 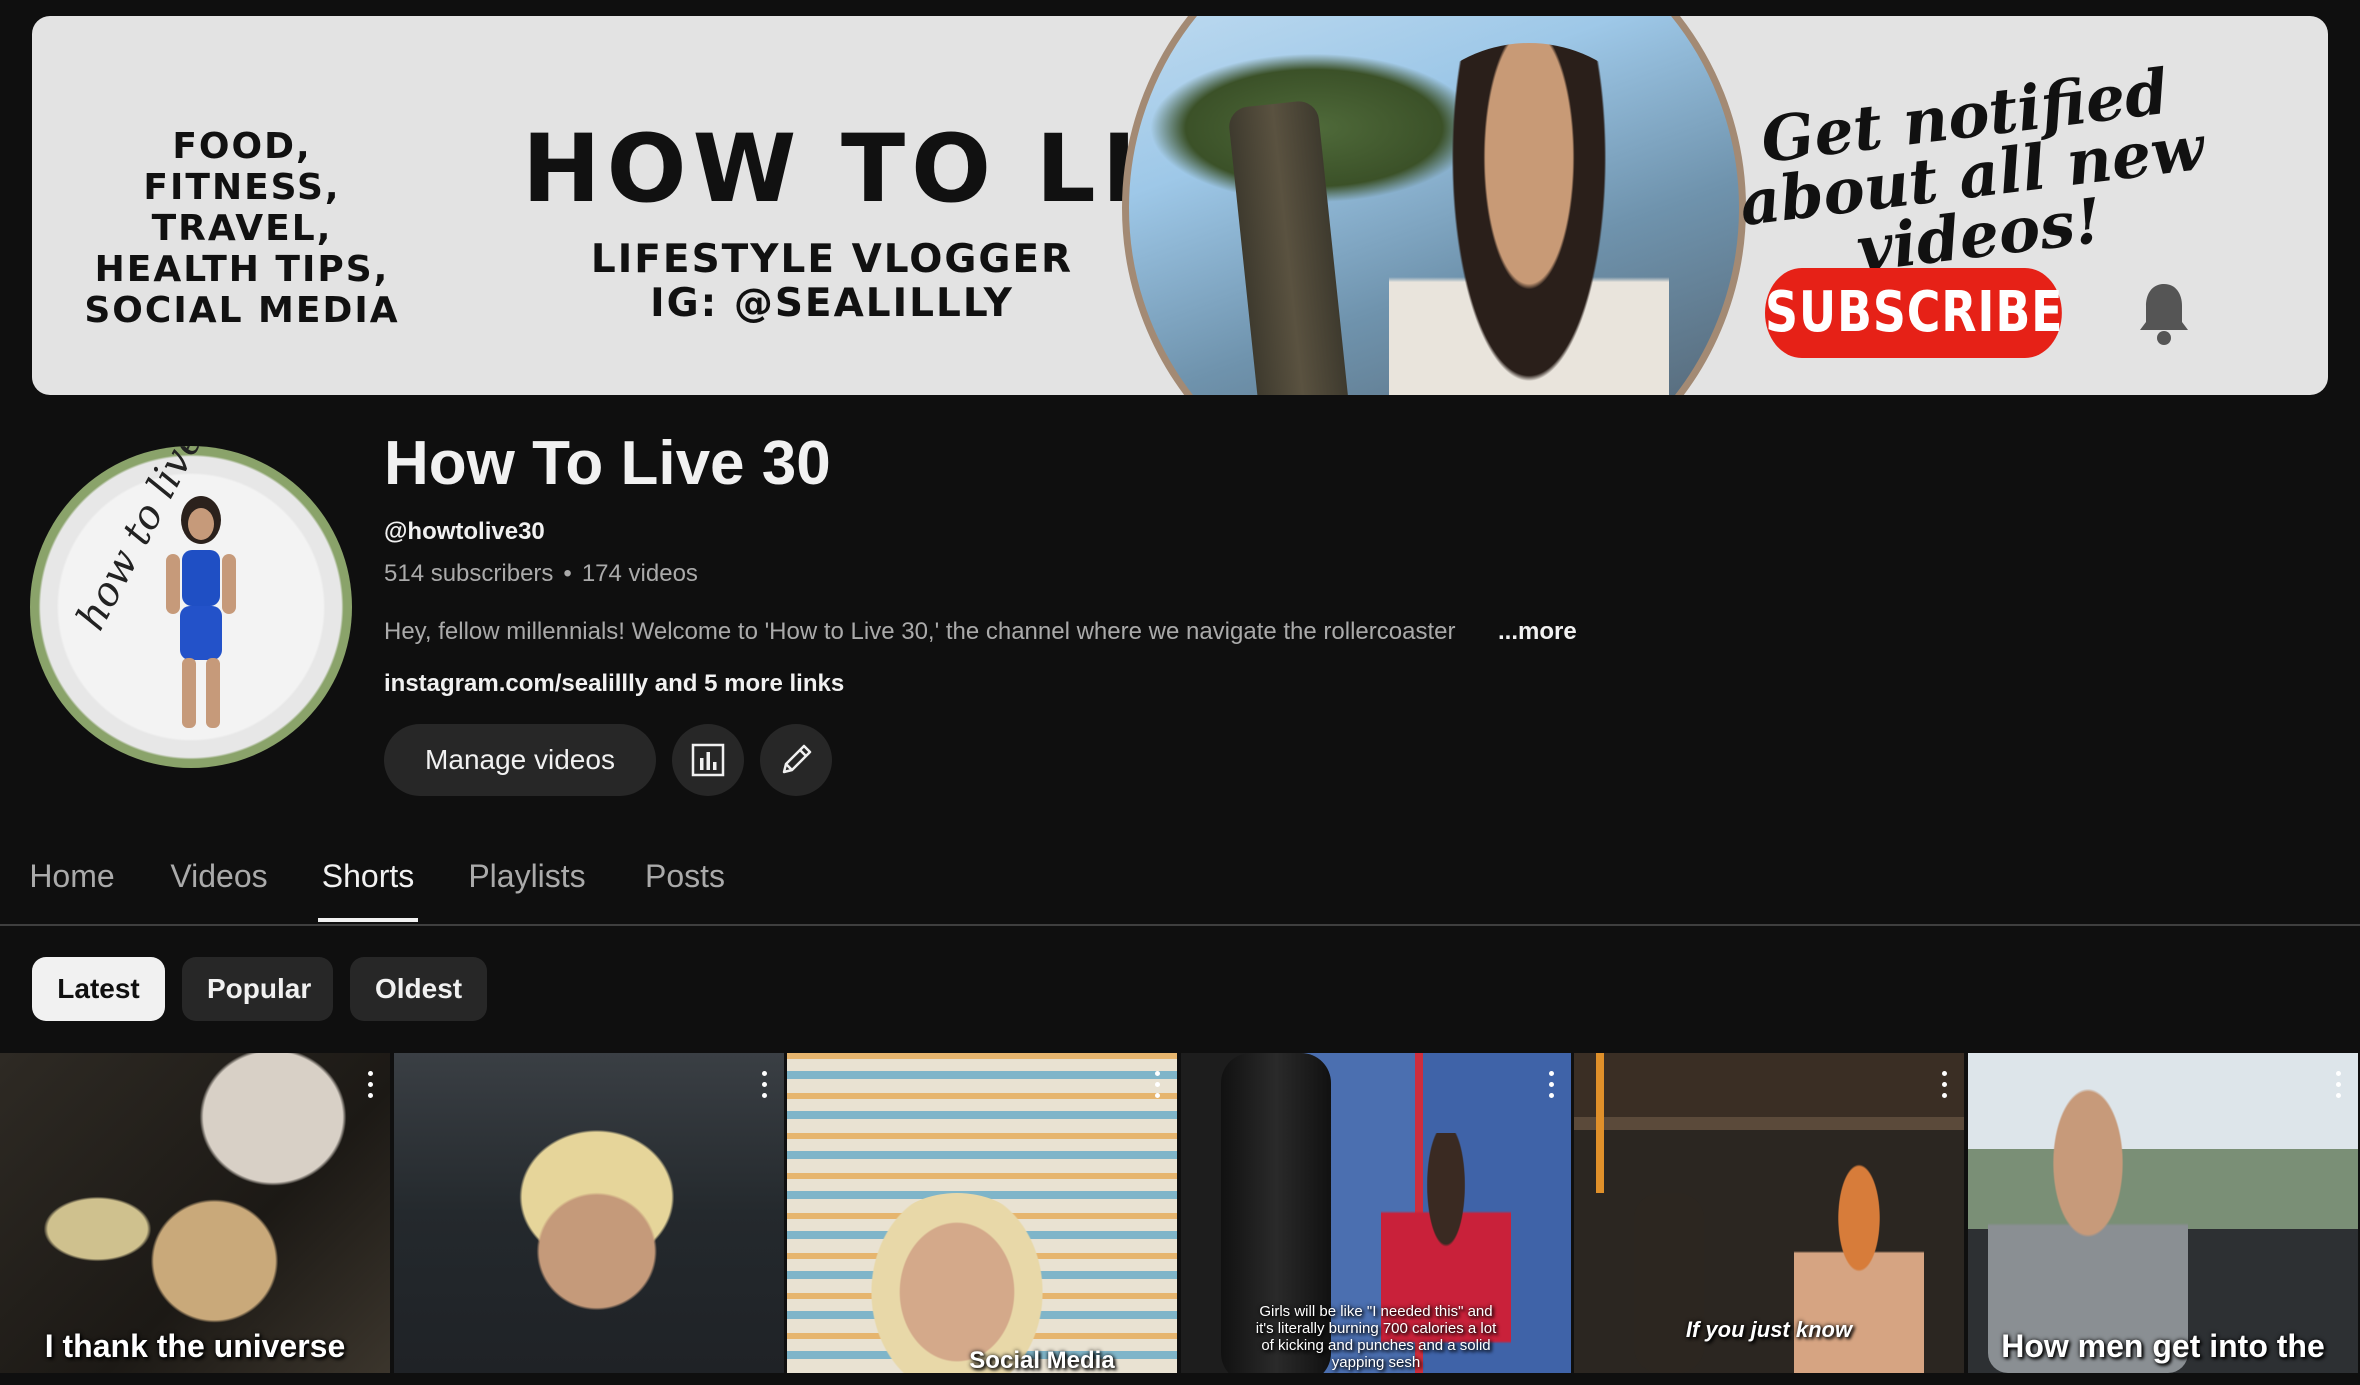 I want to click on short-thumbnail: Social Media, so click(x=982, y=1213).